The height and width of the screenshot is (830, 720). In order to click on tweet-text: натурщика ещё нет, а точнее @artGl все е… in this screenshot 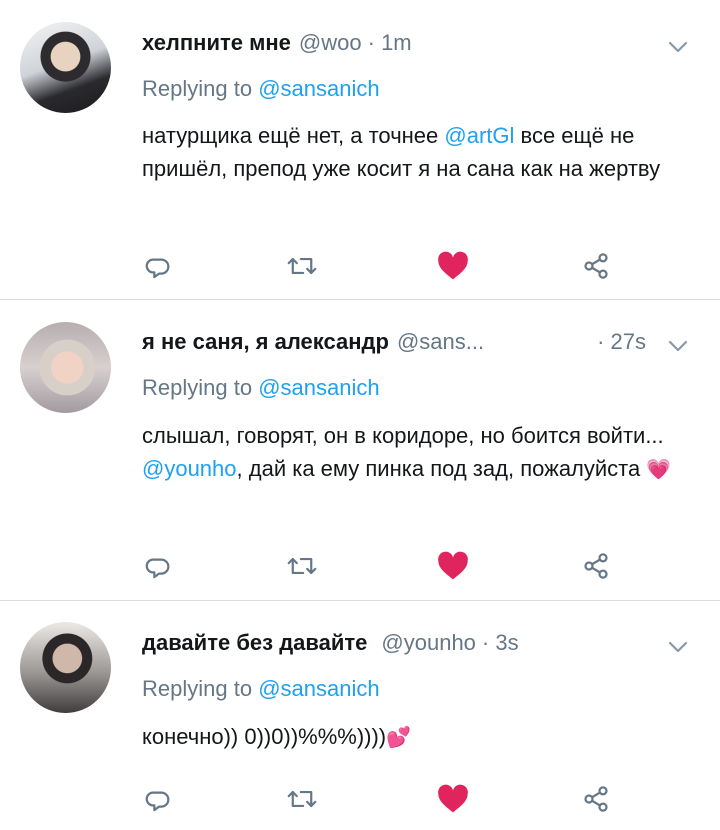, I will do `click(412, 152)`.